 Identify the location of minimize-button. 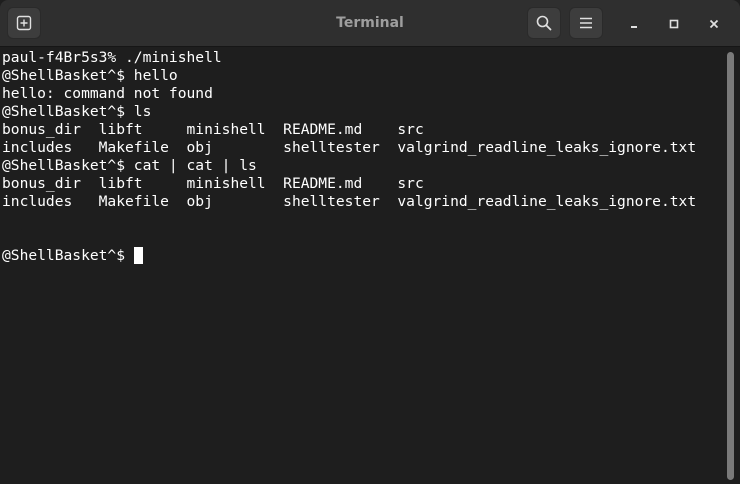
(634, 24).